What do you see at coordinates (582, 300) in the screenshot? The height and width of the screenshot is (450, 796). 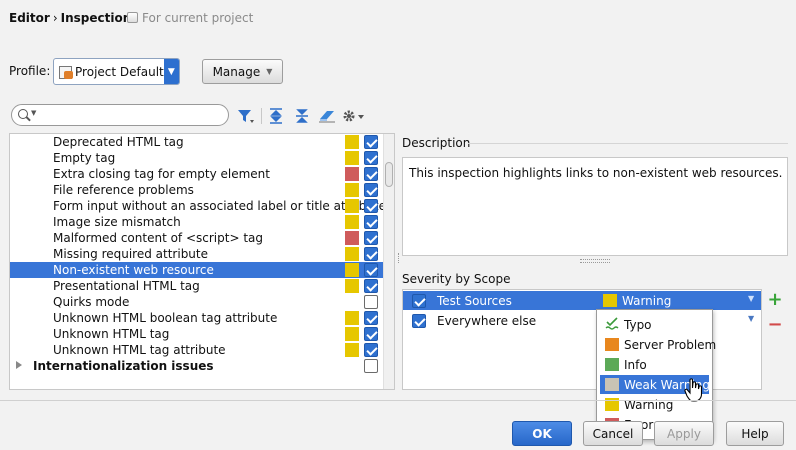 I see `scope-row-test-sources: Test Sources Warning ▼` at bounding box center [582, 300].